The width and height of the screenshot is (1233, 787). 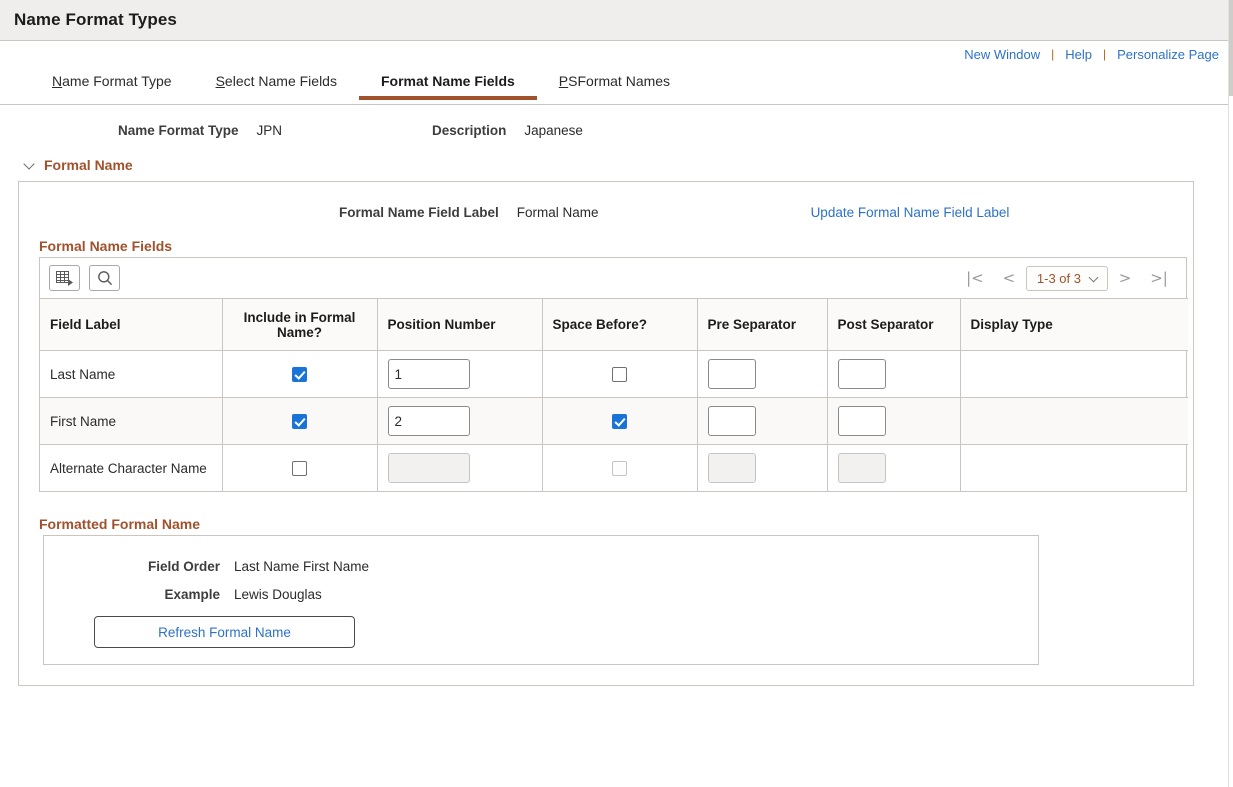 I want to click on formatted-formal-name-title: Formatted Formal Name, so click(x=120, y=524).